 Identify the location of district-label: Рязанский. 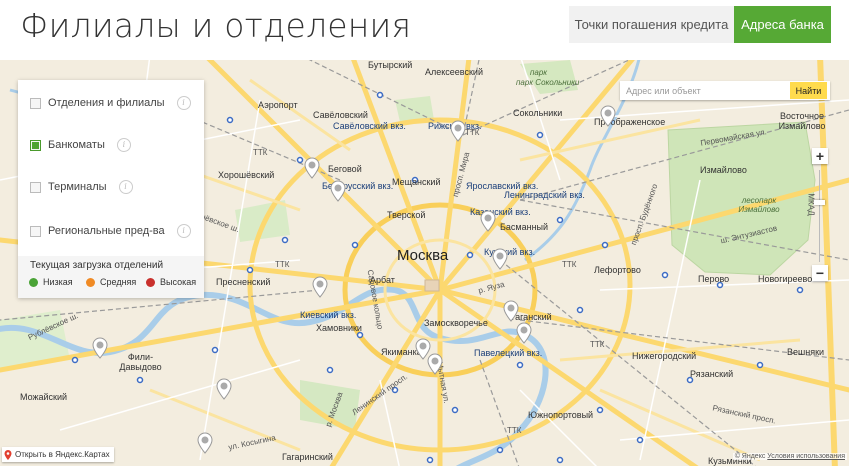
(712, 374).